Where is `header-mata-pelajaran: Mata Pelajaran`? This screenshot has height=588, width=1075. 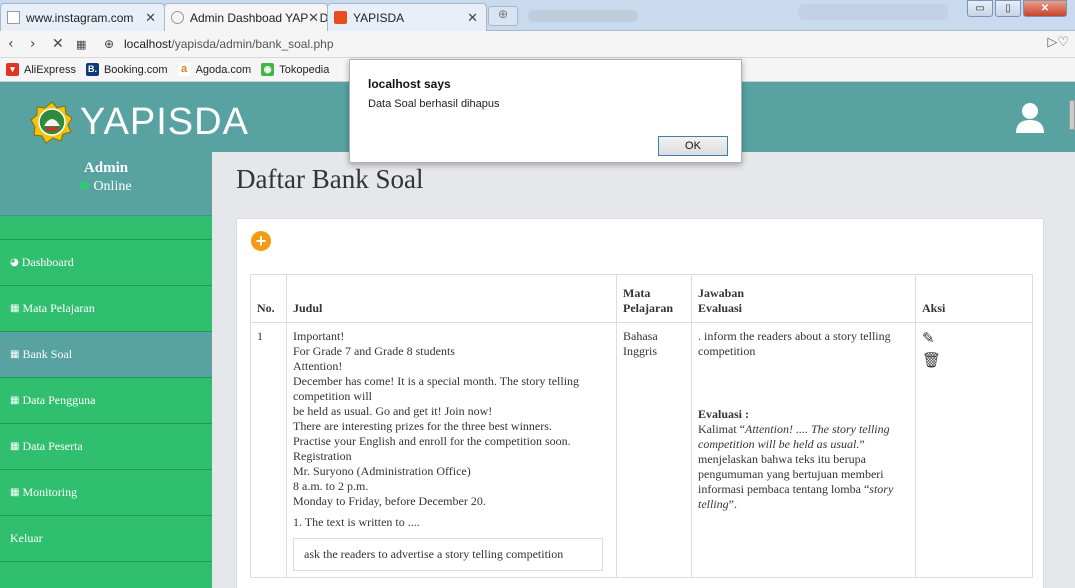
header-mata-pelajaran: Mata Pelajaran is located at coordinates (654, 298).